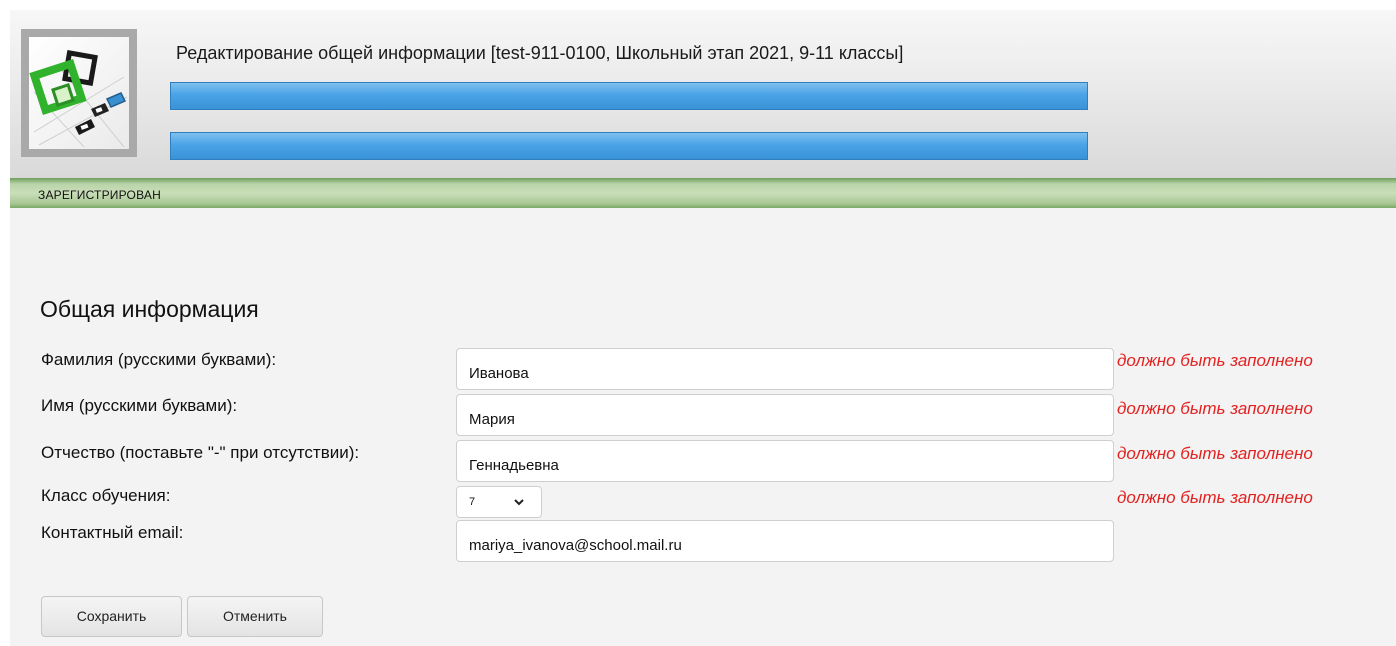 The image size is (1396, 646). I want to click on patronymic-input: Геннадьевна, so click(785, 461).